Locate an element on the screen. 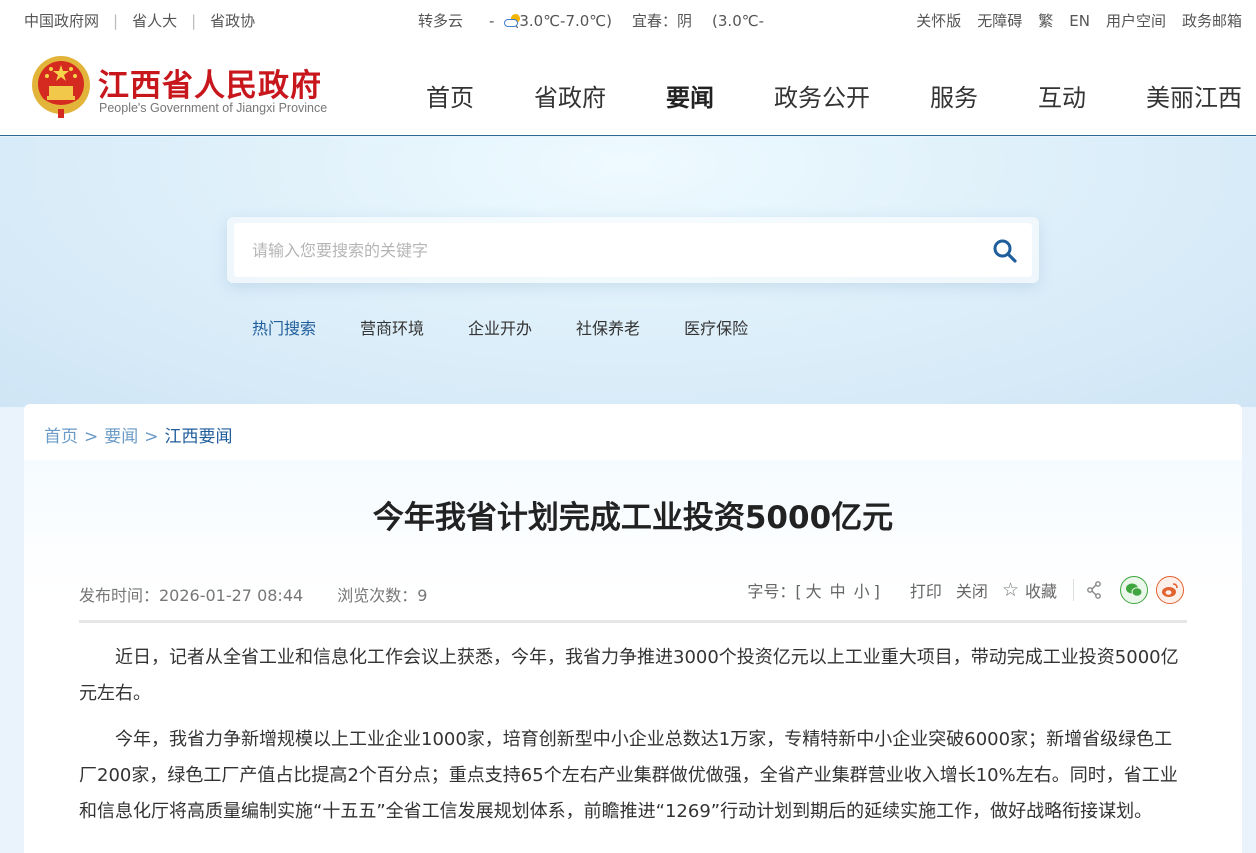 The height and width of the screenshot is (853, 1256). link-provincial-congress: 省人大 is located at coordinates (154, 20).